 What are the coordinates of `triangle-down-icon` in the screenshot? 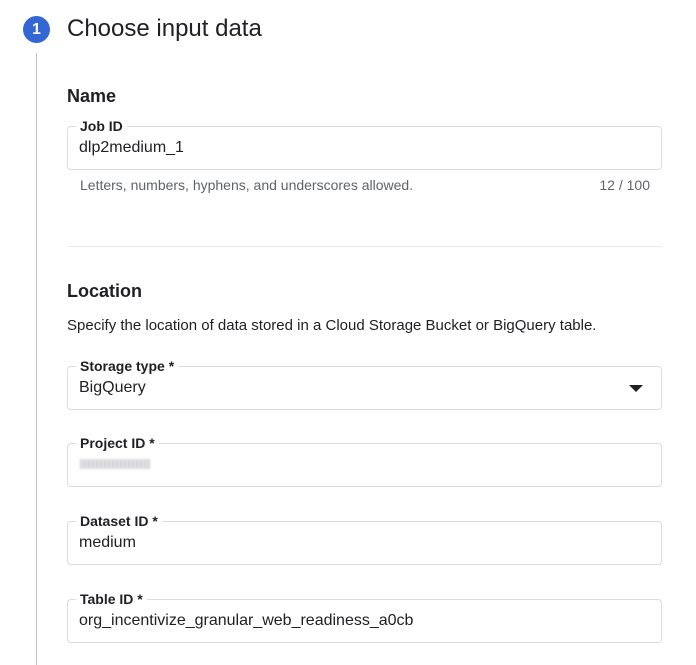 It's located at (636, 388).